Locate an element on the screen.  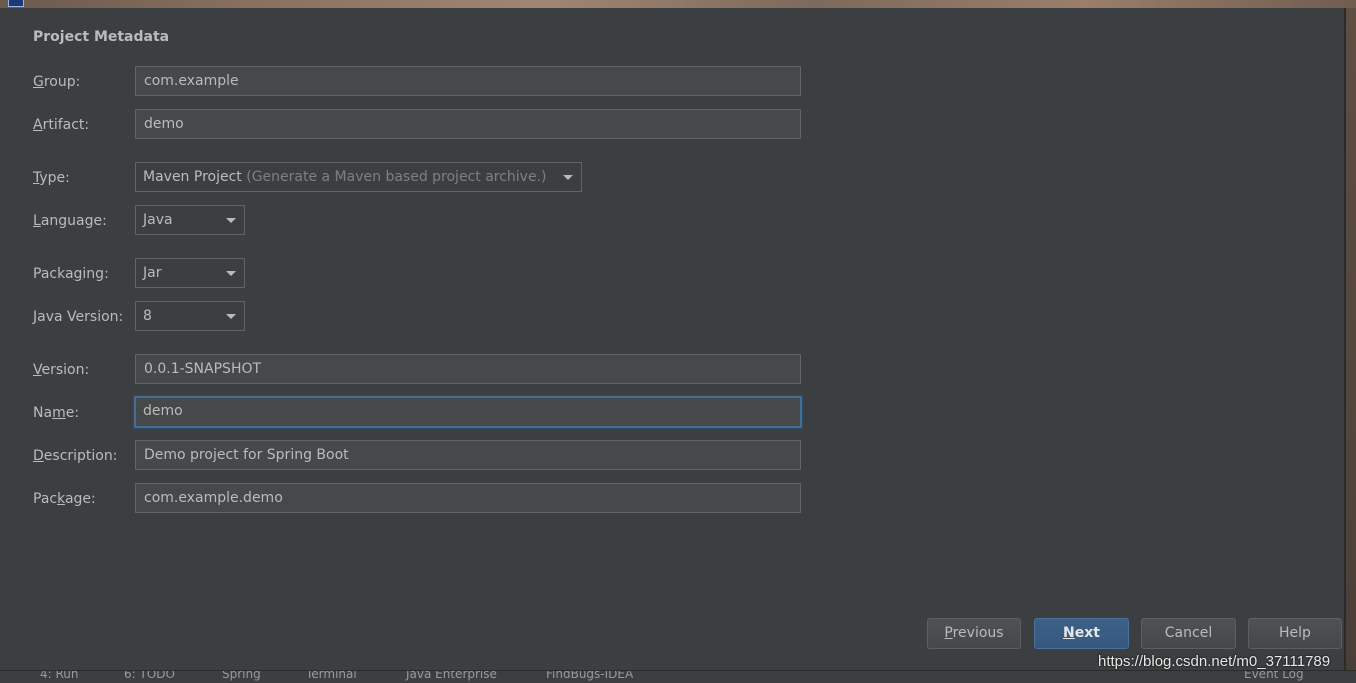
name-label-prefix: Na is located at coordinates (43, 413).